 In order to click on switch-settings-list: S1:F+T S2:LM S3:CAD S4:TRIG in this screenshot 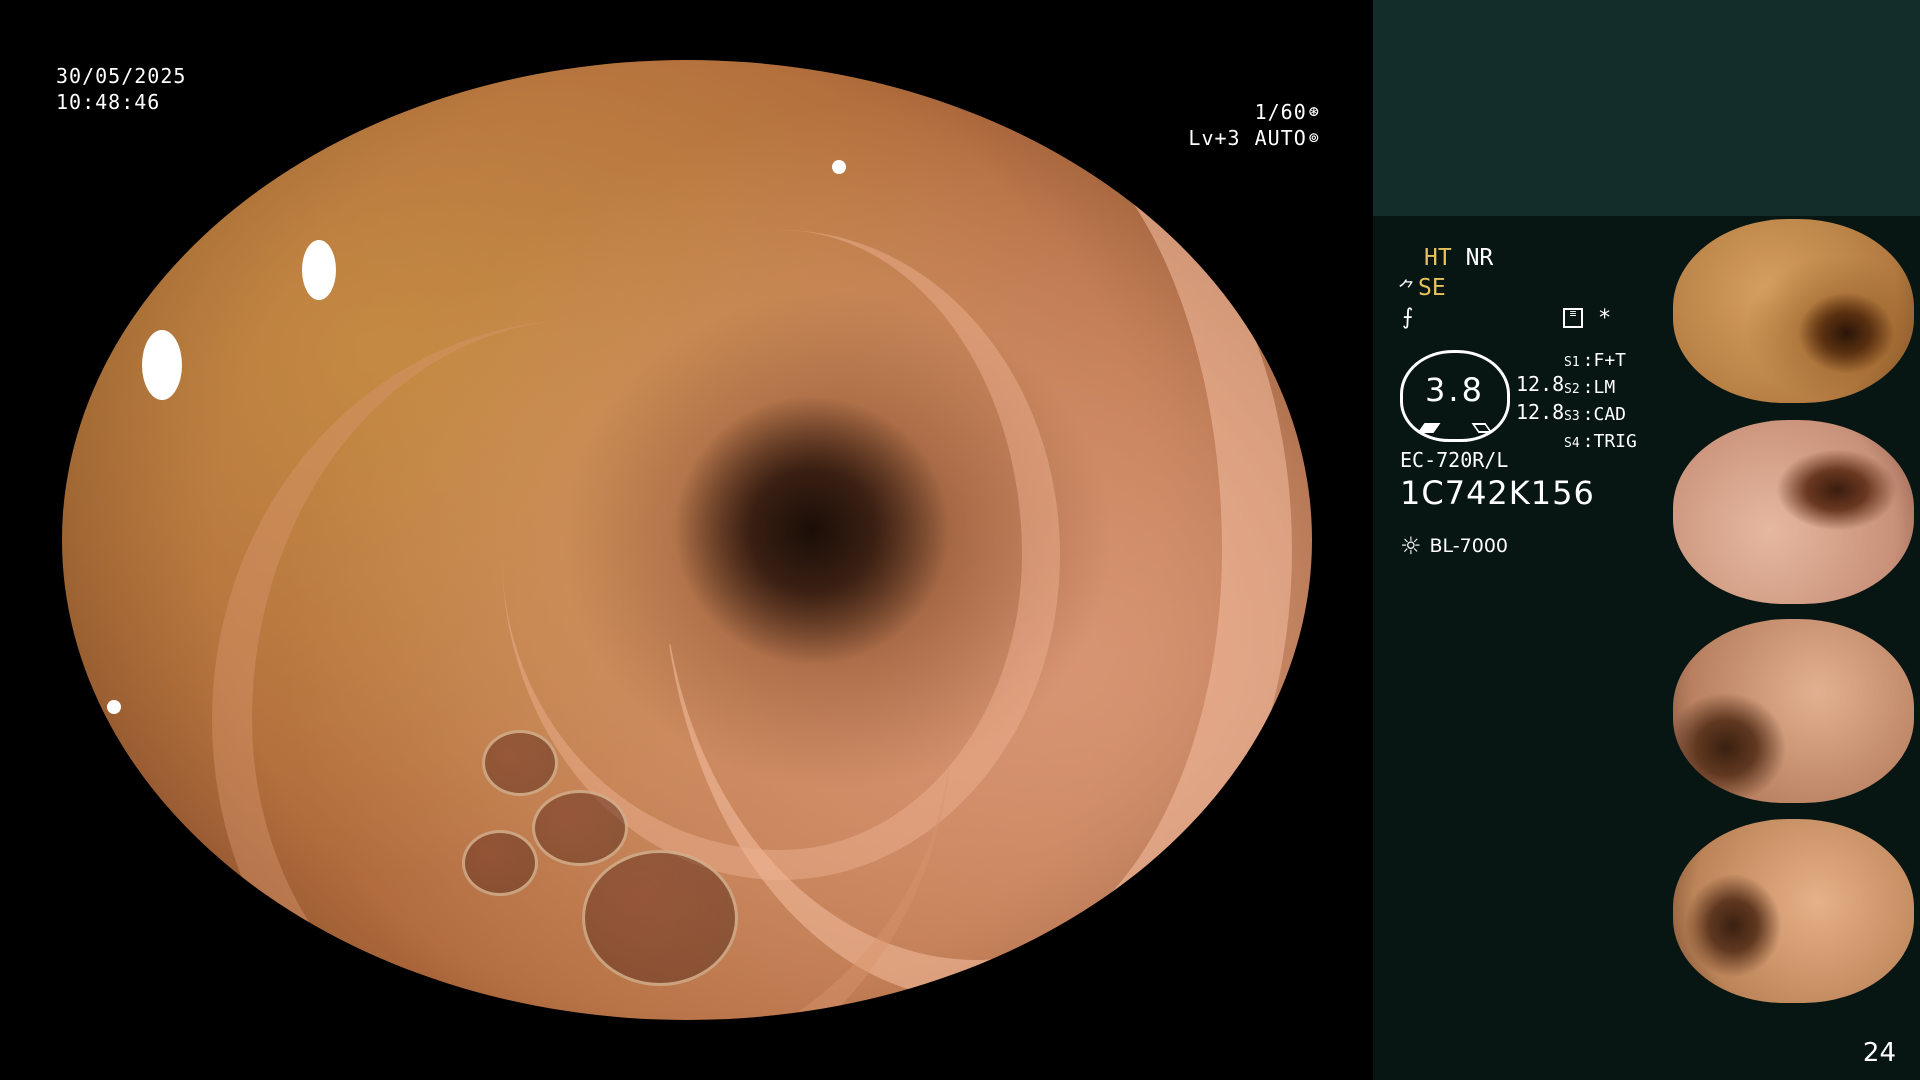, I will do `click(1600, 402)`.